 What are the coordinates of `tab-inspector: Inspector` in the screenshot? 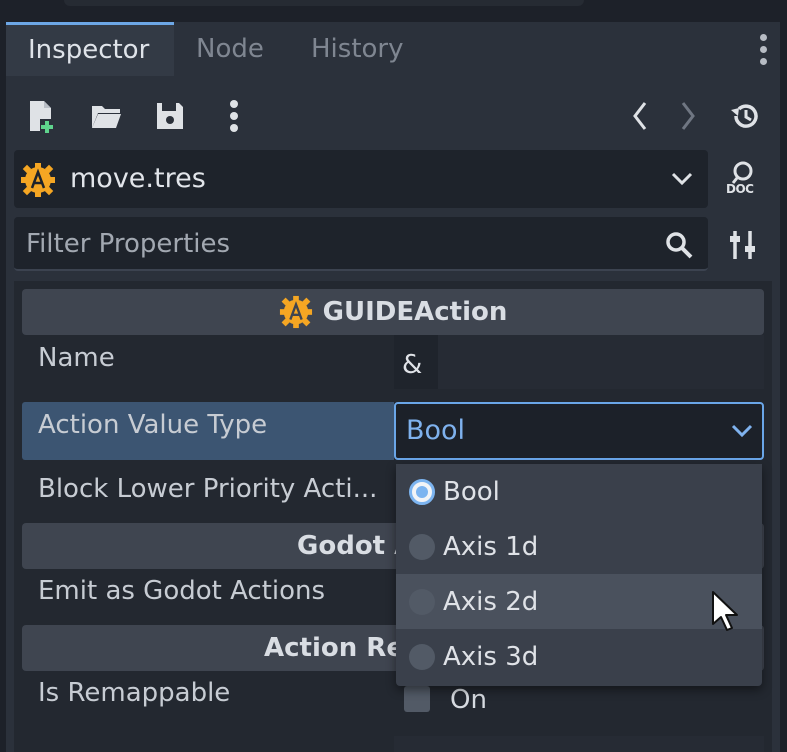 It's located at (90, 49).